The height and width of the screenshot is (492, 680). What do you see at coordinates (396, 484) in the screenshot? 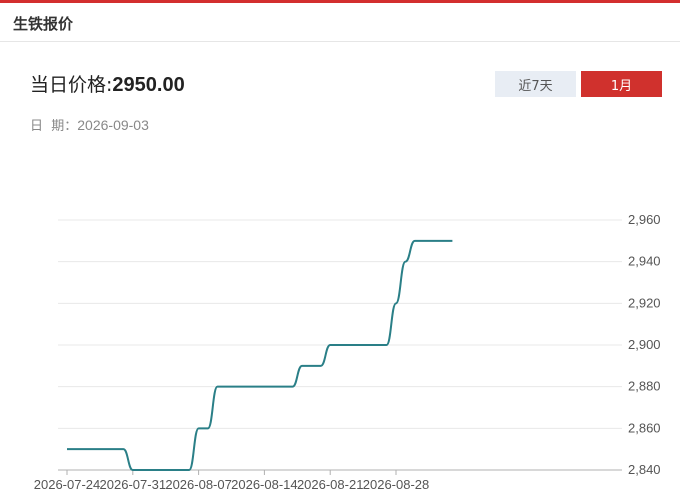
I see `x-tick-label: 2026-08-28` at bounding box center [396, 484].